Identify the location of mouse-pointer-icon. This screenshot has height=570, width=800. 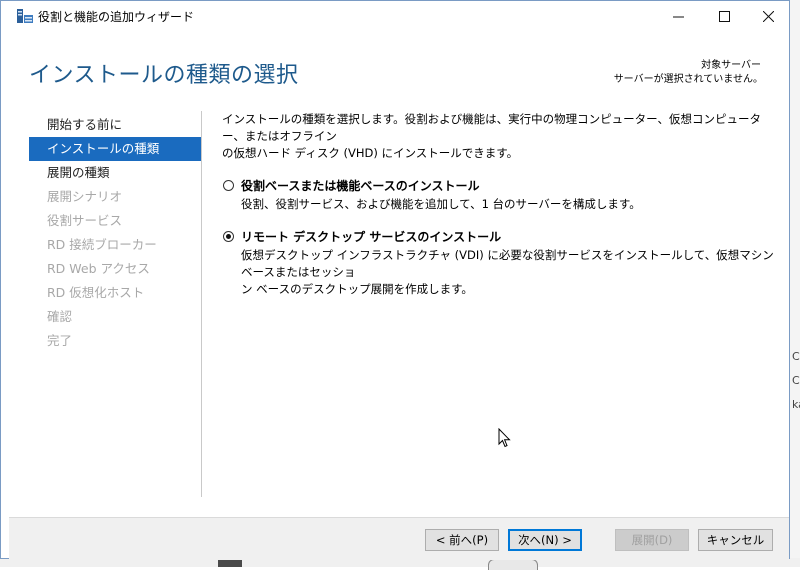
(504, 438).